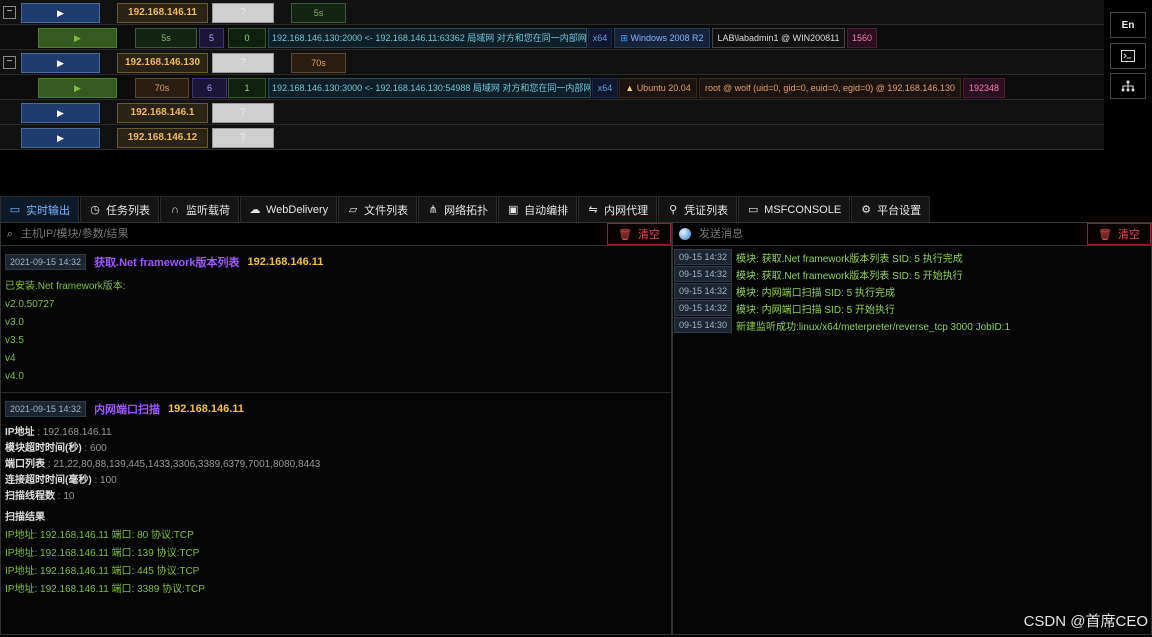 The image size is (1152, 637). Describe the element at coordinates (386, 210) in the screenshot. I see `tab-label: 文件列表` at that location.